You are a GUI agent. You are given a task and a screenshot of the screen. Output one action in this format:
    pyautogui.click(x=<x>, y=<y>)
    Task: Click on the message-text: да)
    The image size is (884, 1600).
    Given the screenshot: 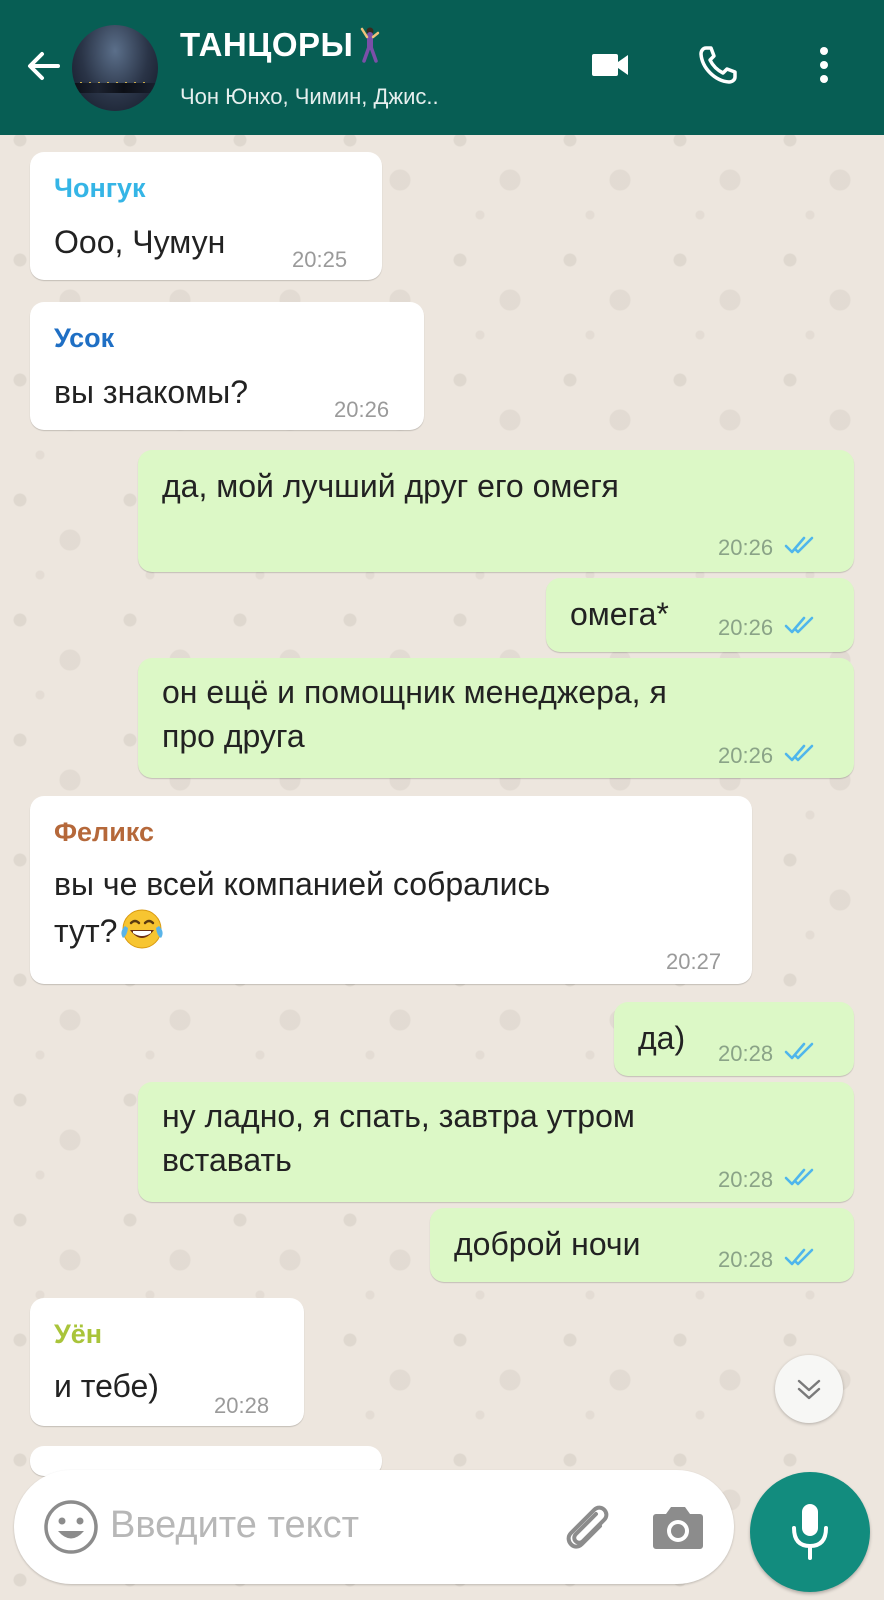 What is the action you would take?
    pyautogui.click(x=662, y=1038)
    